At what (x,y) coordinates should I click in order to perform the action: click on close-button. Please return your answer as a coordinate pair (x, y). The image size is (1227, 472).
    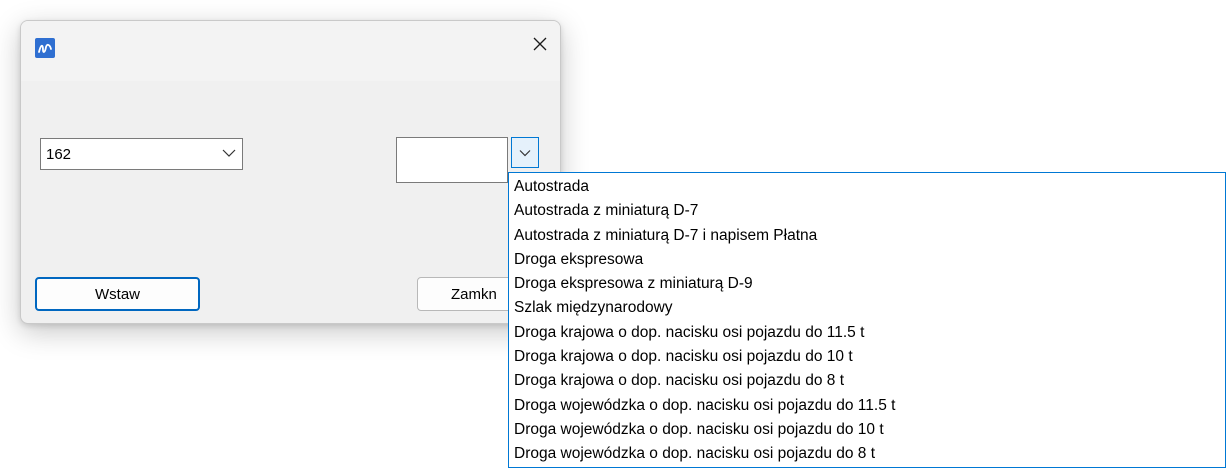
    Looking at the image, I should click on (540, 44).